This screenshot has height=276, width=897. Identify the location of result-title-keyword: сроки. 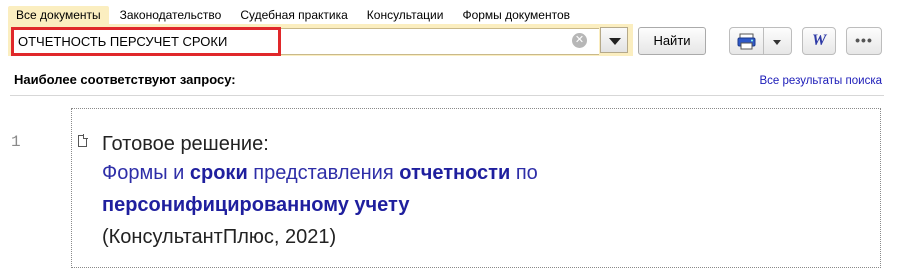
(218, 173).